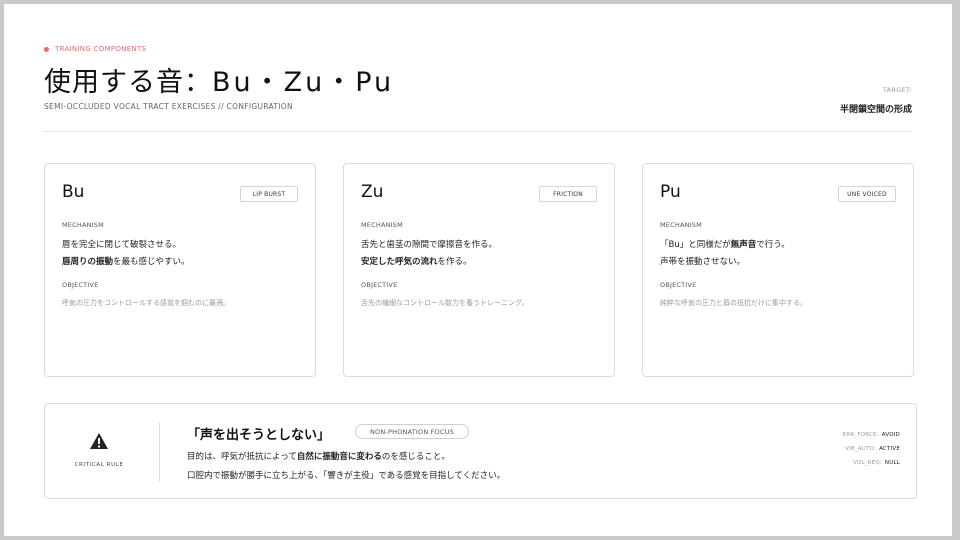  What do you see at coordinates (743, 245) in the screenshot?
I see `mechanism-emphasis: 無声音` at bounding box center [743, 245].